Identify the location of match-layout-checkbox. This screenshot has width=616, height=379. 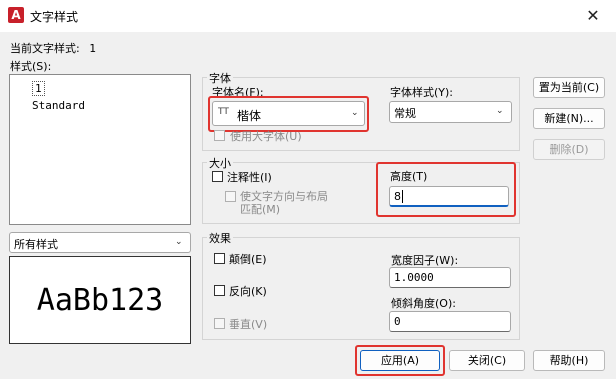
(230, 196).